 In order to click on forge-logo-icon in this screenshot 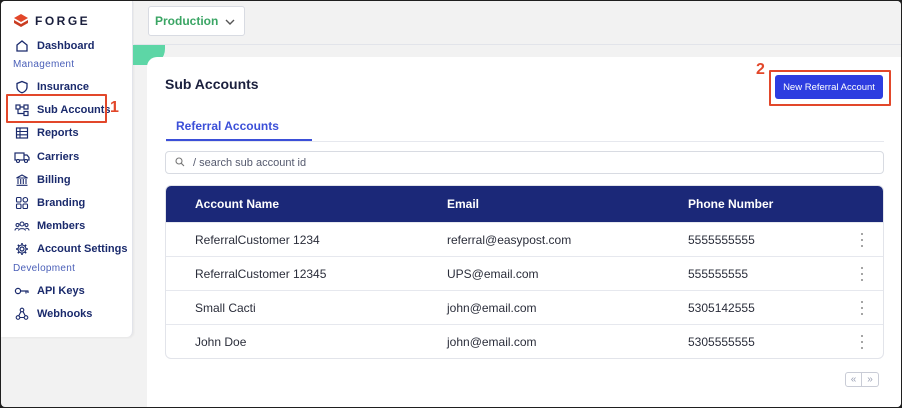, I will do `click(21, 20)`.